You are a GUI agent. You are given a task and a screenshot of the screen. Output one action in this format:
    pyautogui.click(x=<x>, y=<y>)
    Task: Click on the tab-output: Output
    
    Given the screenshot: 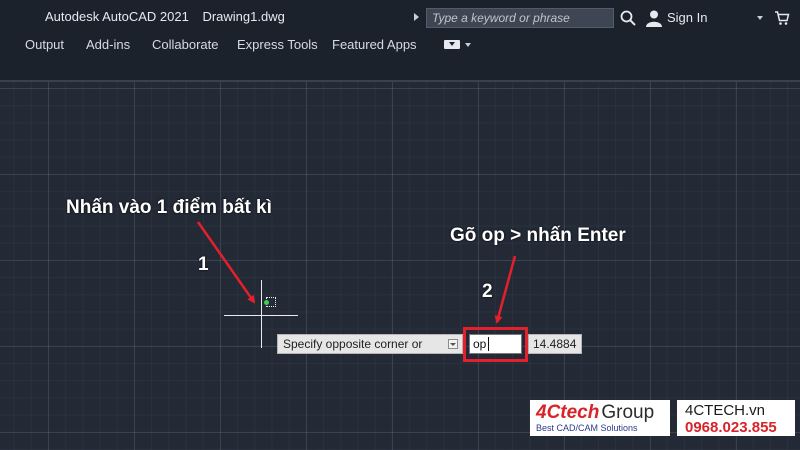 What is the action you would take?
    pyautogui.click(x=44, y=44)
    